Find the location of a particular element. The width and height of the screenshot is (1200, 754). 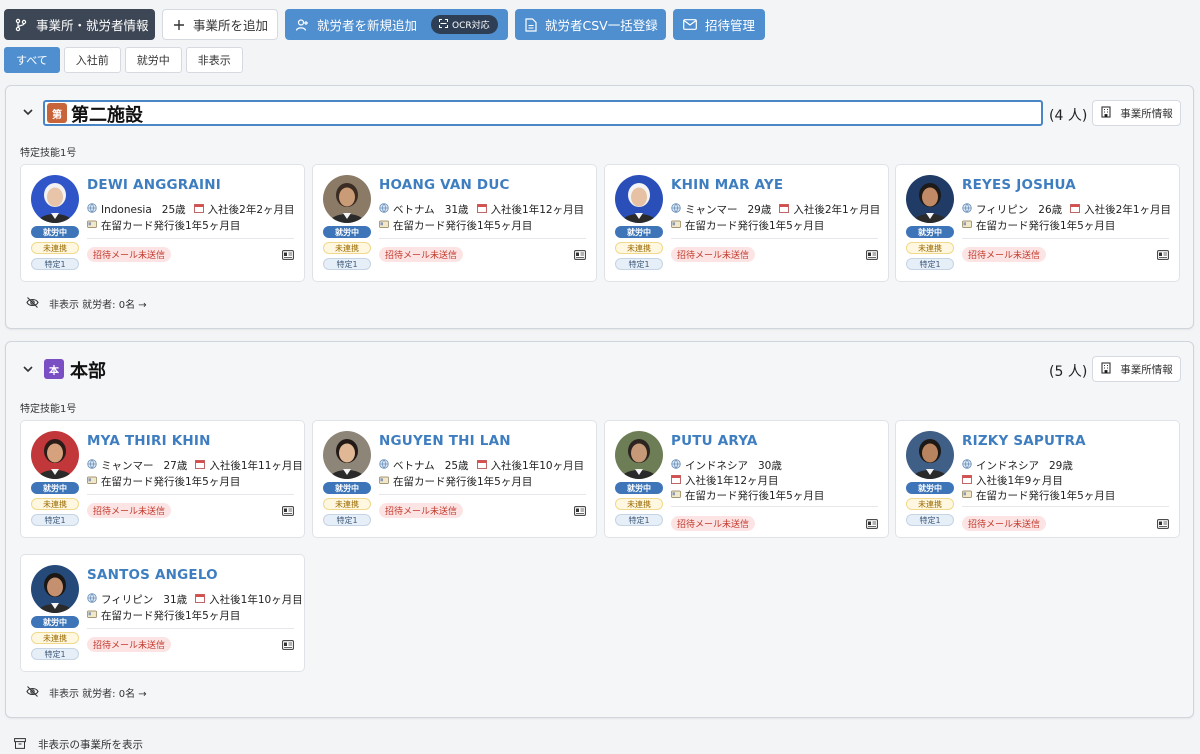

nationality-line: インドネシア 29歳 is located at coordinates (1017, 465).